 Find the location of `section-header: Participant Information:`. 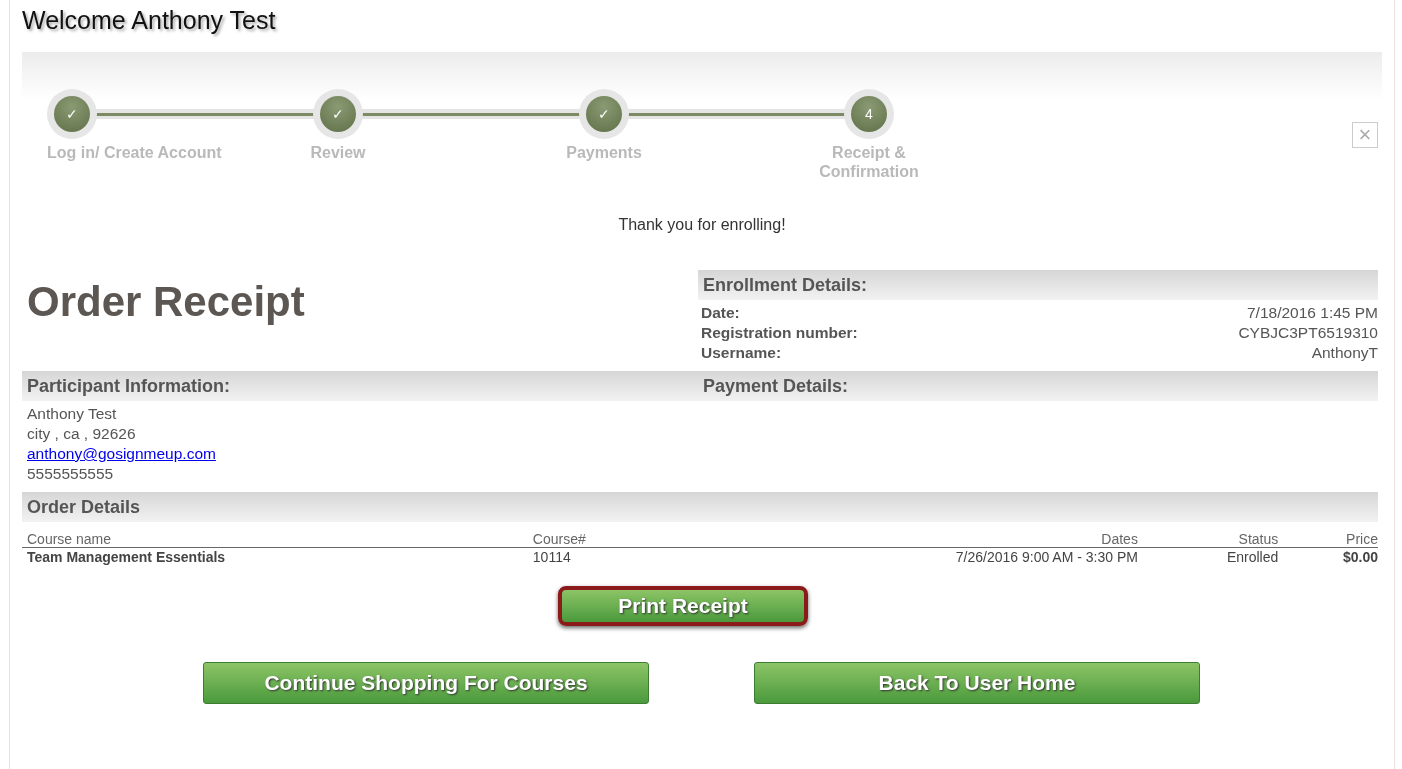

section-header: Participant Information: is located at coordinates (360, 386).